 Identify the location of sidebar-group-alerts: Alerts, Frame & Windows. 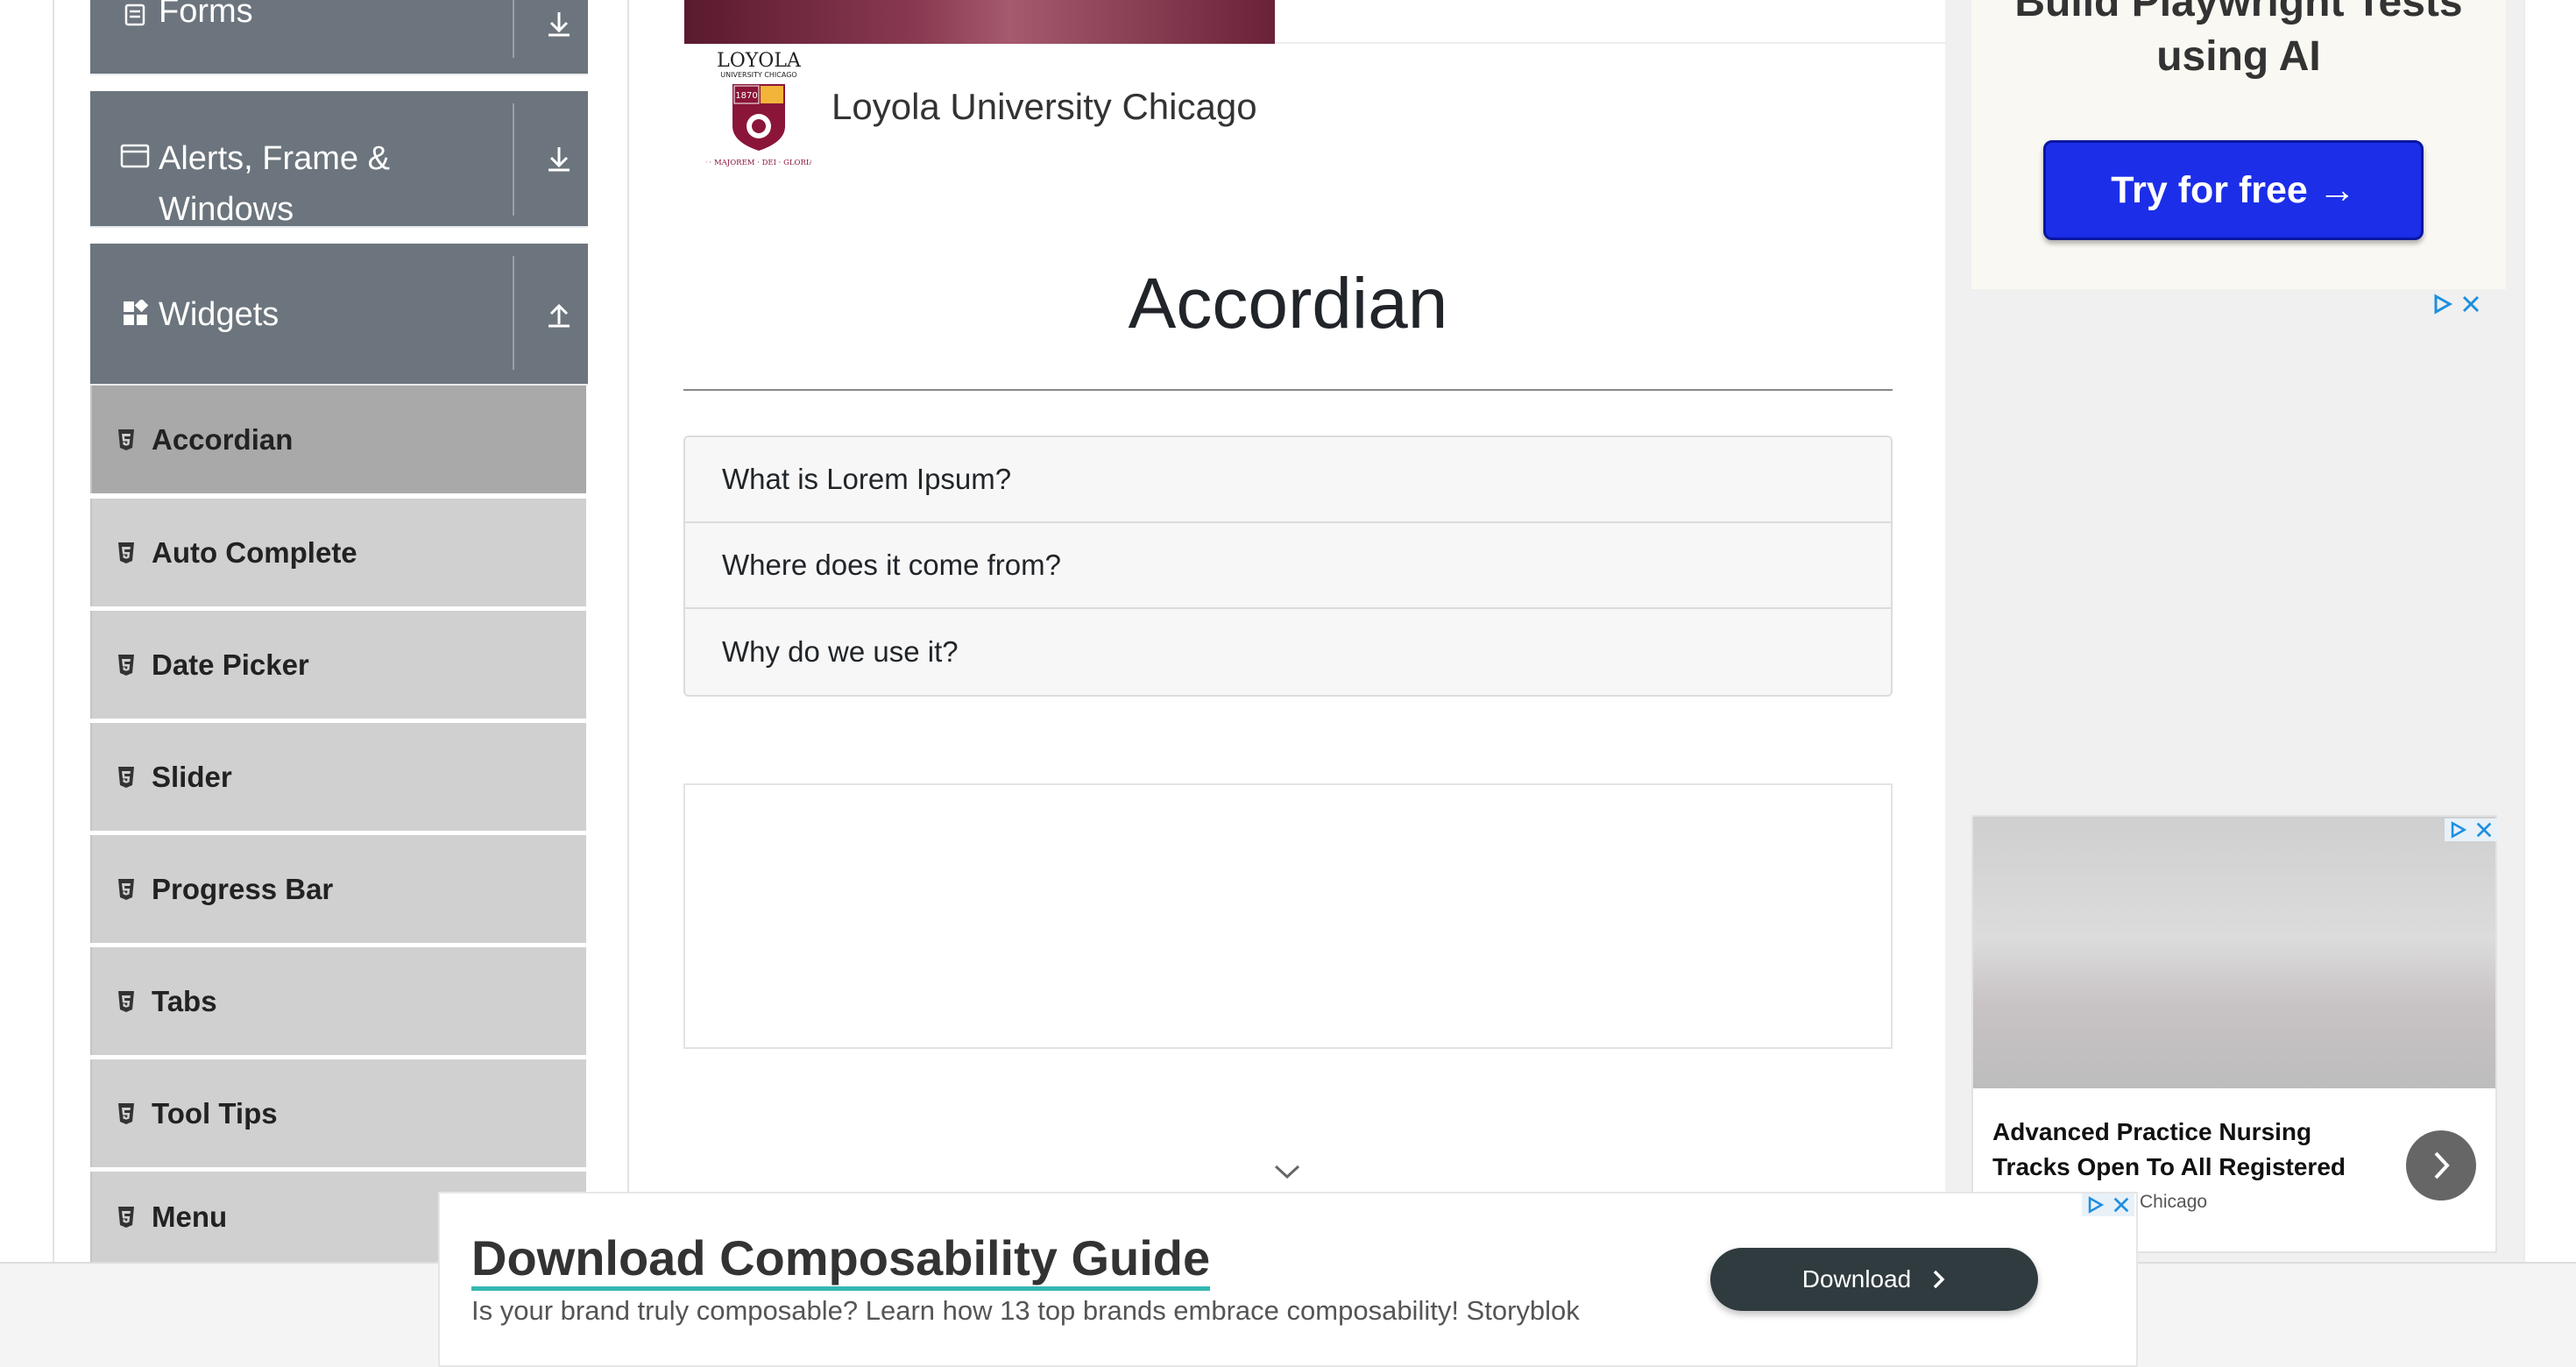
(339, 159).